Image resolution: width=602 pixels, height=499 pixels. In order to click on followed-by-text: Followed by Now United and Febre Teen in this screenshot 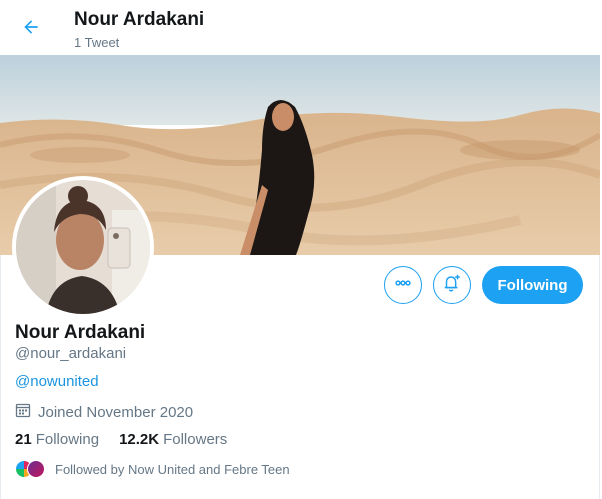, I will do `click(172, 469)`.